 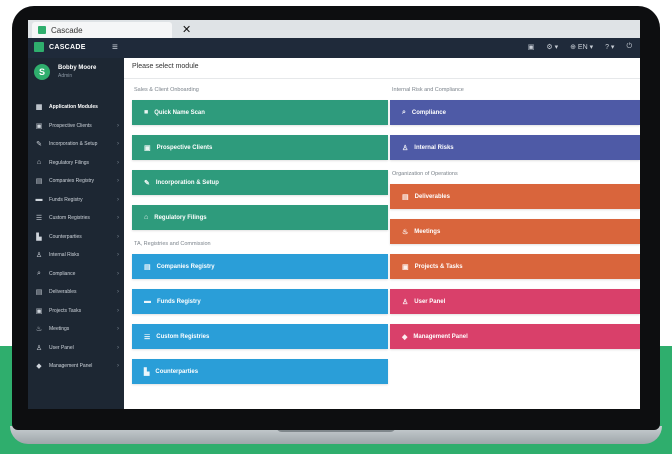 What do you see at coordinates (629, 47) in the screenshot?
I see `power-icon: ⏻` at bounding box center [629, 47].